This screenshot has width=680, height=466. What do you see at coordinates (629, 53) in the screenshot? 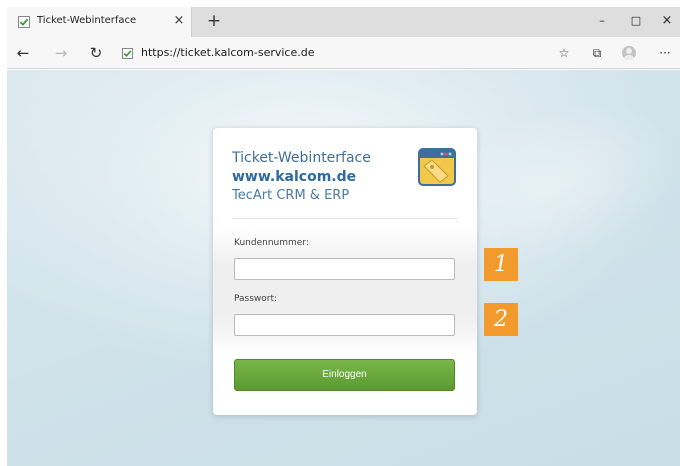
I see `profile-avatar-icon` at bounding box center [629, 53].